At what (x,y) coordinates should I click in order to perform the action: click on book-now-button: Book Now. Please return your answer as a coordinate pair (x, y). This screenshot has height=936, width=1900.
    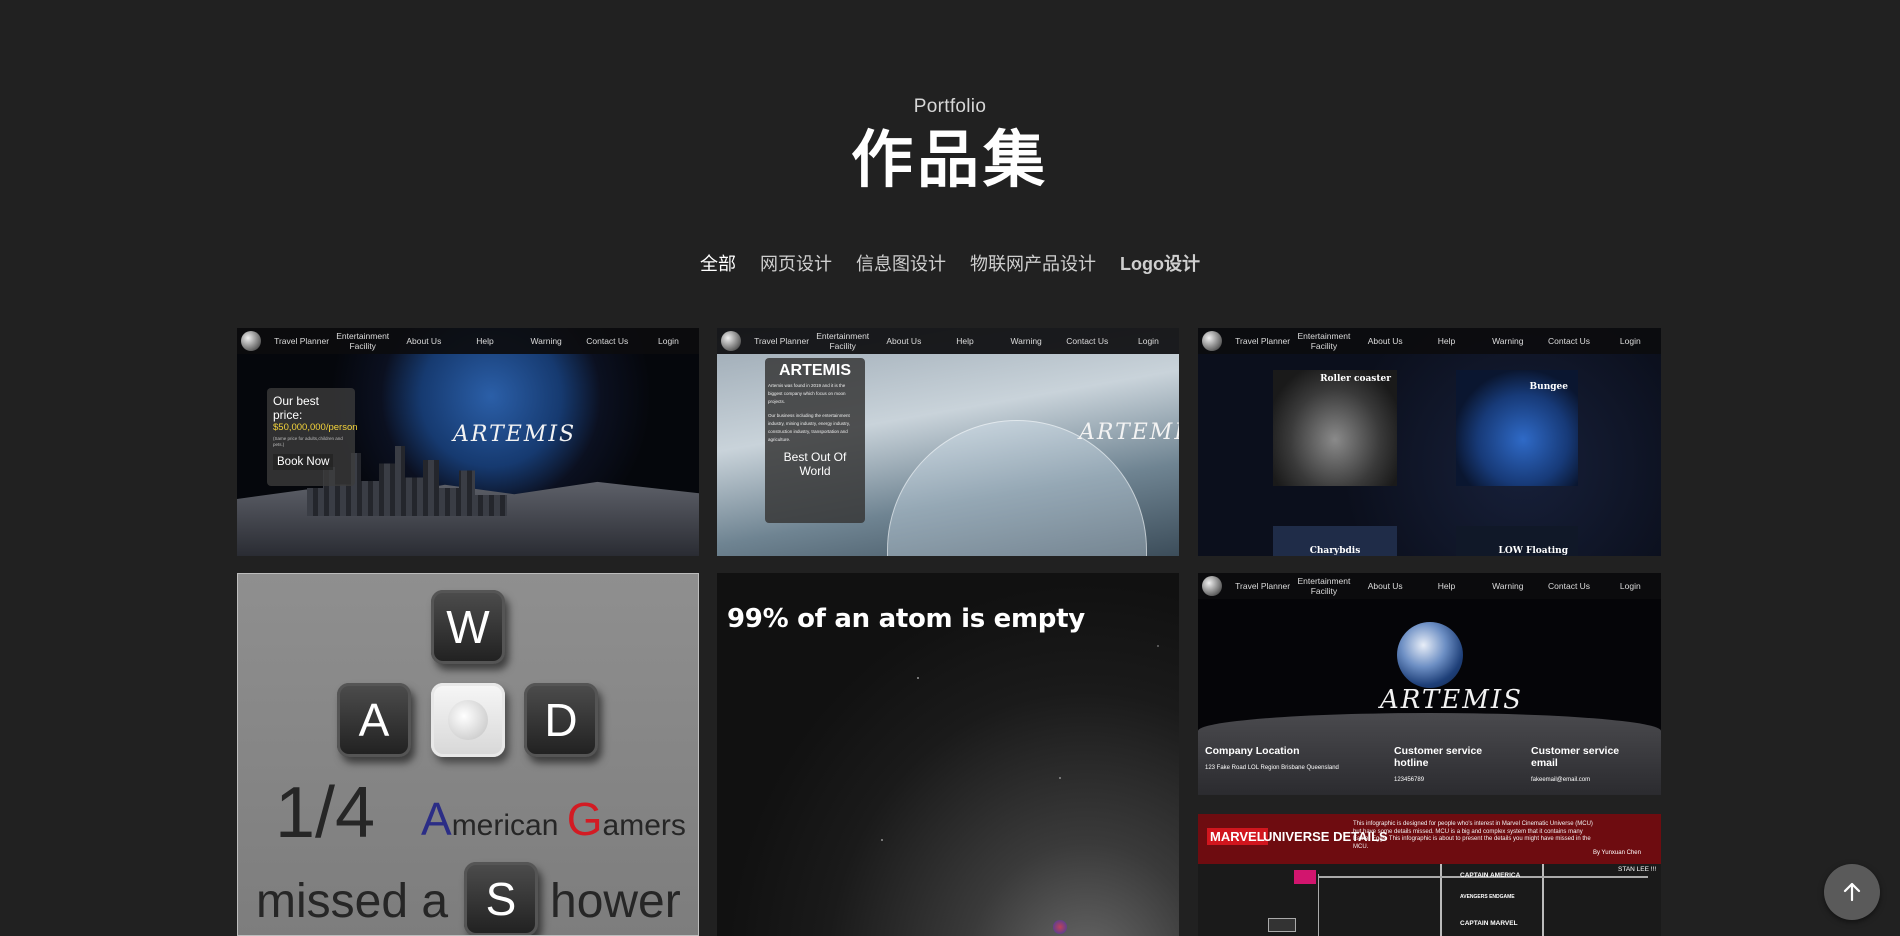
    Looking at the image, I should click on (303, 462).